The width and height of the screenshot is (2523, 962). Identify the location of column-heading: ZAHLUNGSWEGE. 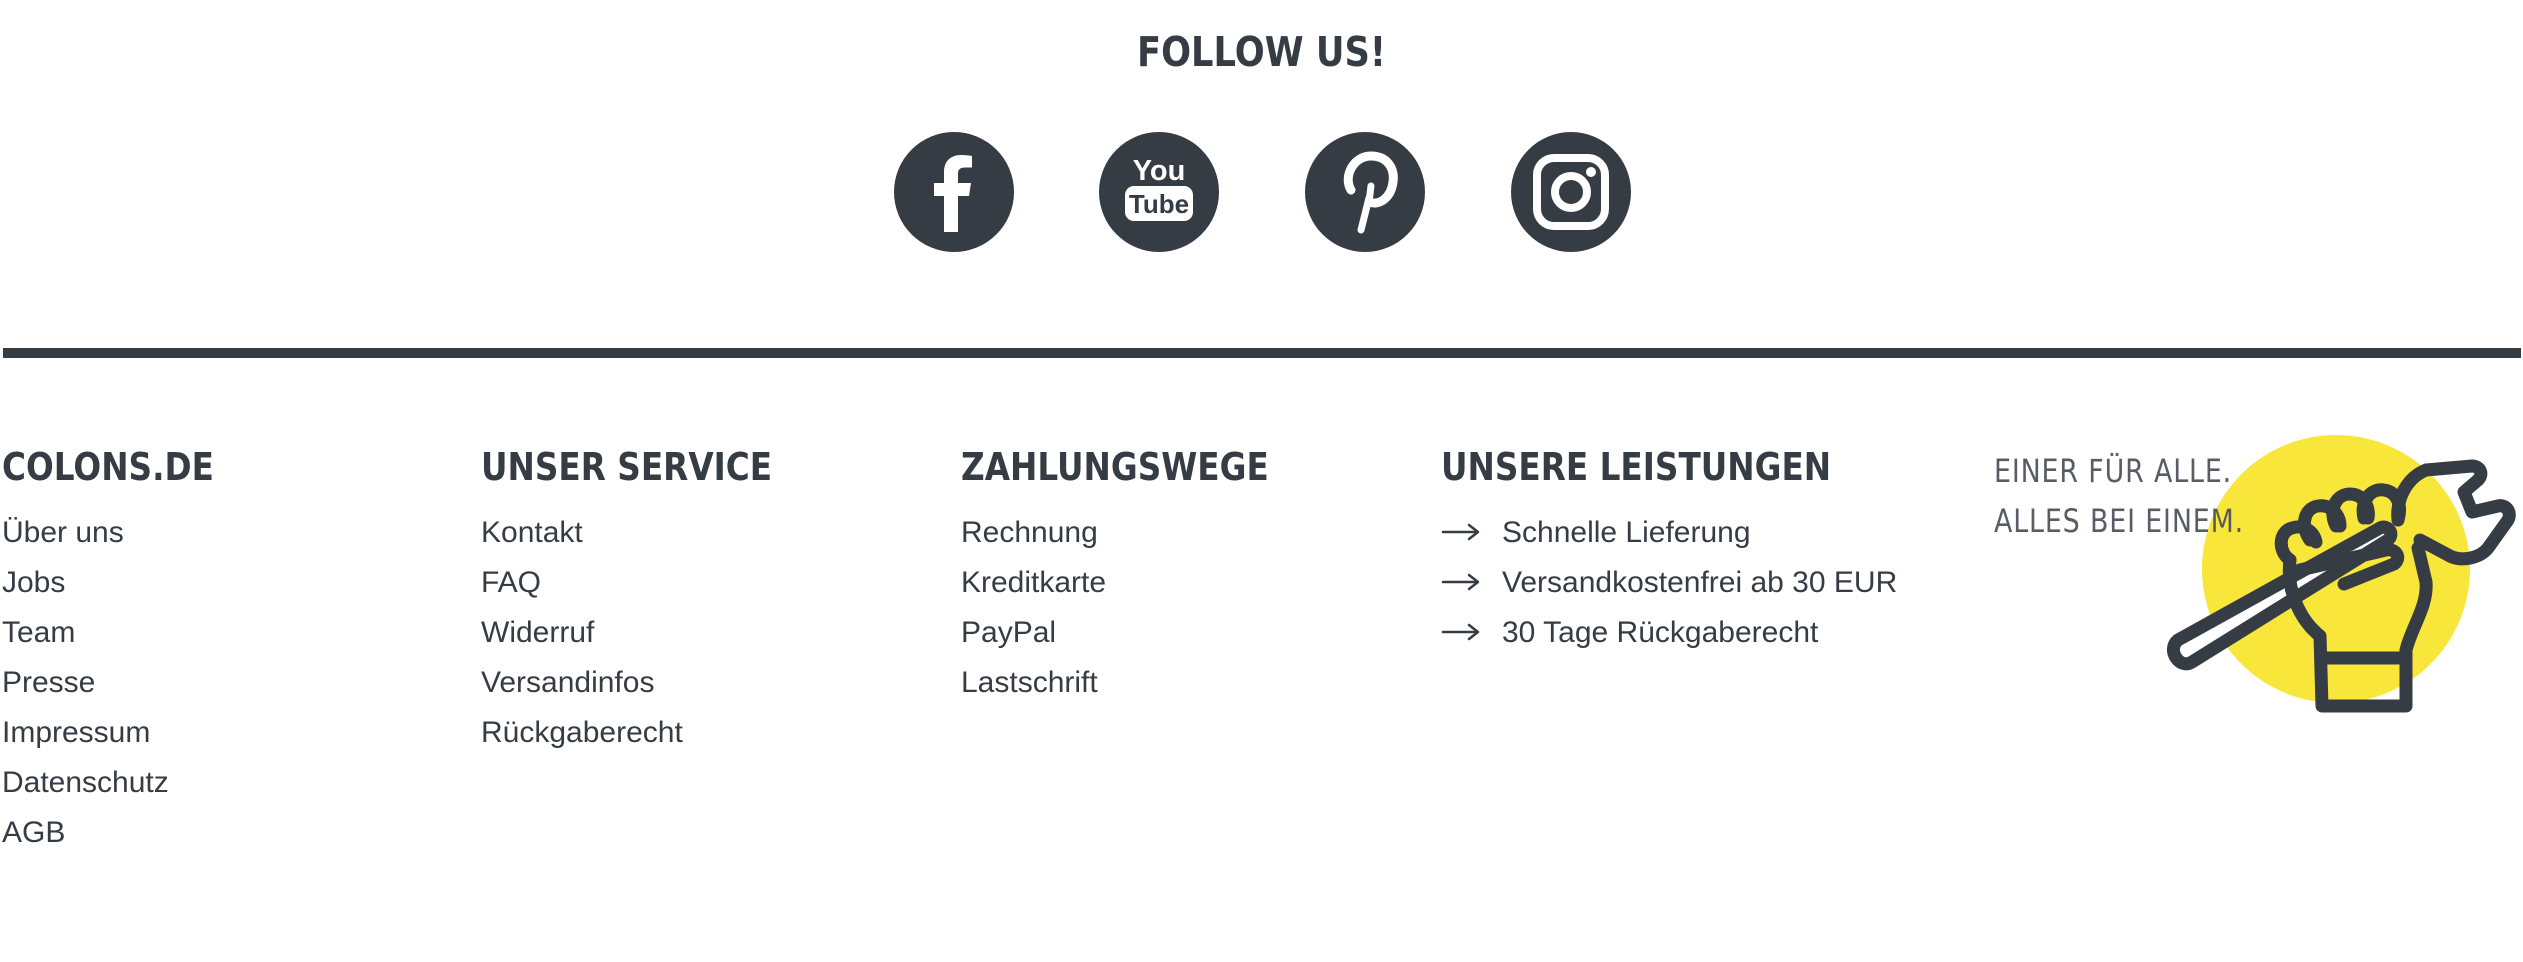
(1115, 467).